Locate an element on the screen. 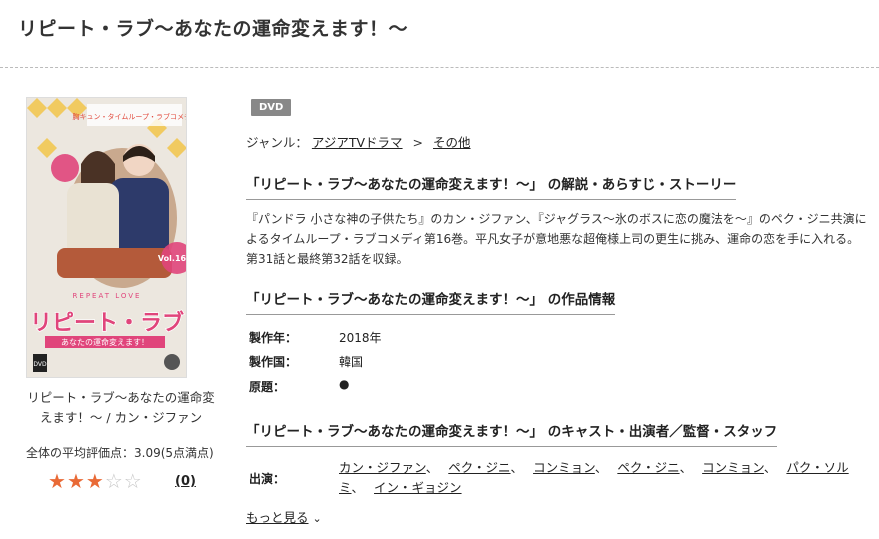 The image size is (879, 539). svg-text: Vol.16 is located at coordinates (172, 258).